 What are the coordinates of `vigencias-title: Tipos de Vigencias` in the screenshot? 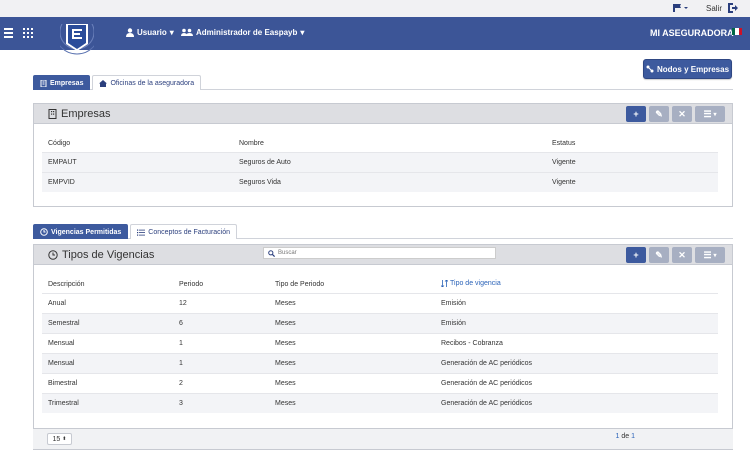 It's located at (101, 255).